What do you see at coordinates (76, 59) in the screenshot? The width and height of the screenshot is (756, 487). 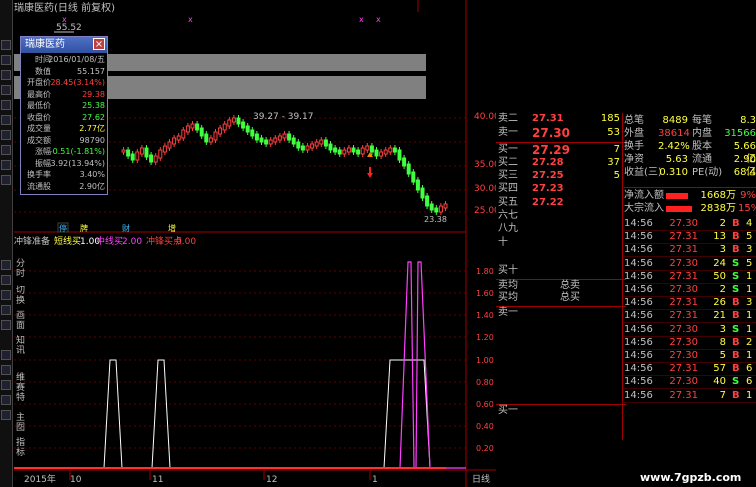 I see `popup-row-value: 2016/01/08/五` at bounding box center [76, 59].